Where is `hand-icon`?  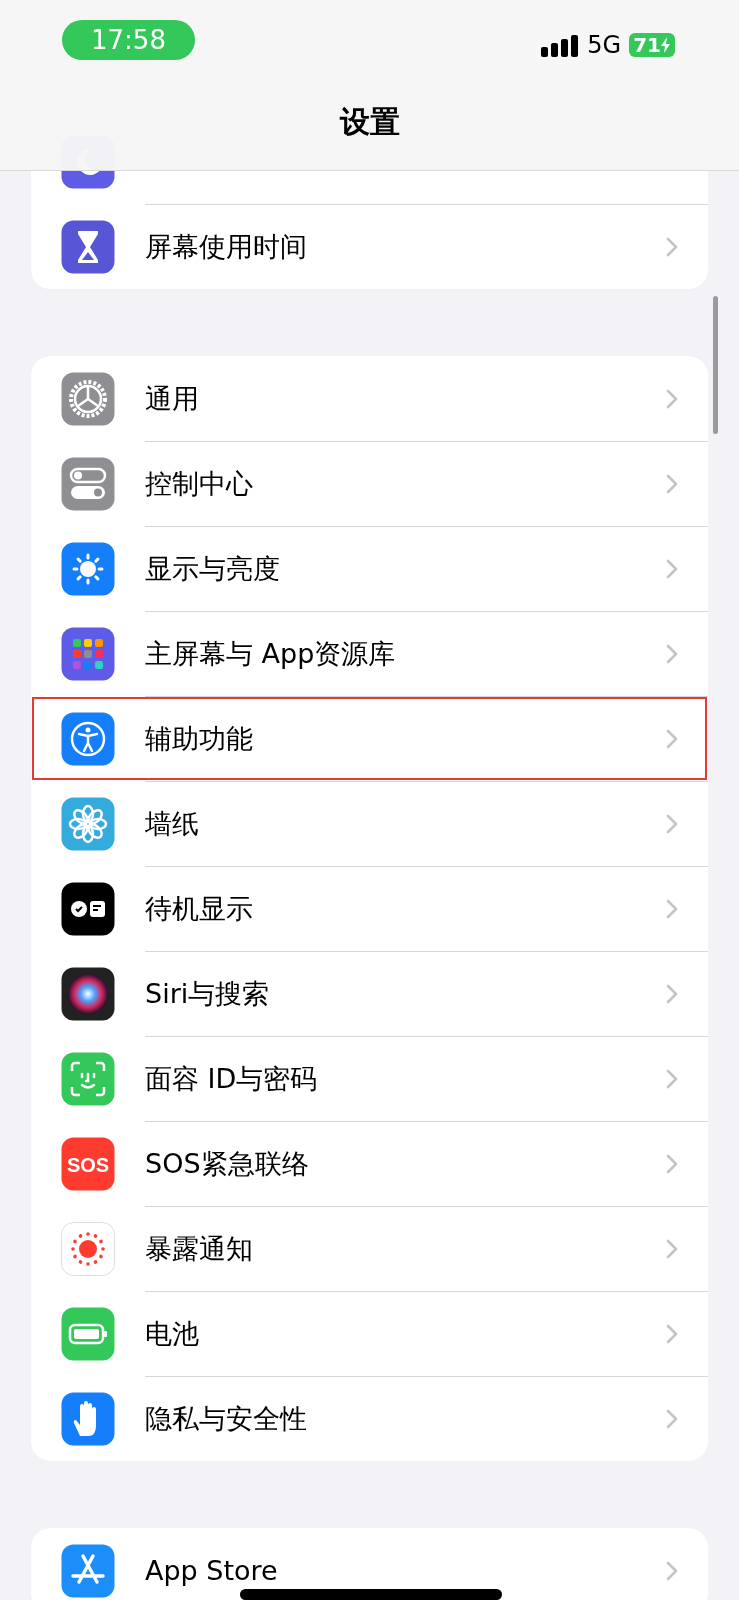 hand-icon is located at coordinates (88, 1418).